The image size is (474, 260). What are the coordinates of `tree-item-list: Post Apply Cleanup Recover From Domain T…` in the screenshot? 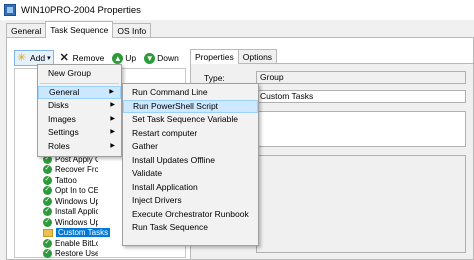 It's located at (77, 207).